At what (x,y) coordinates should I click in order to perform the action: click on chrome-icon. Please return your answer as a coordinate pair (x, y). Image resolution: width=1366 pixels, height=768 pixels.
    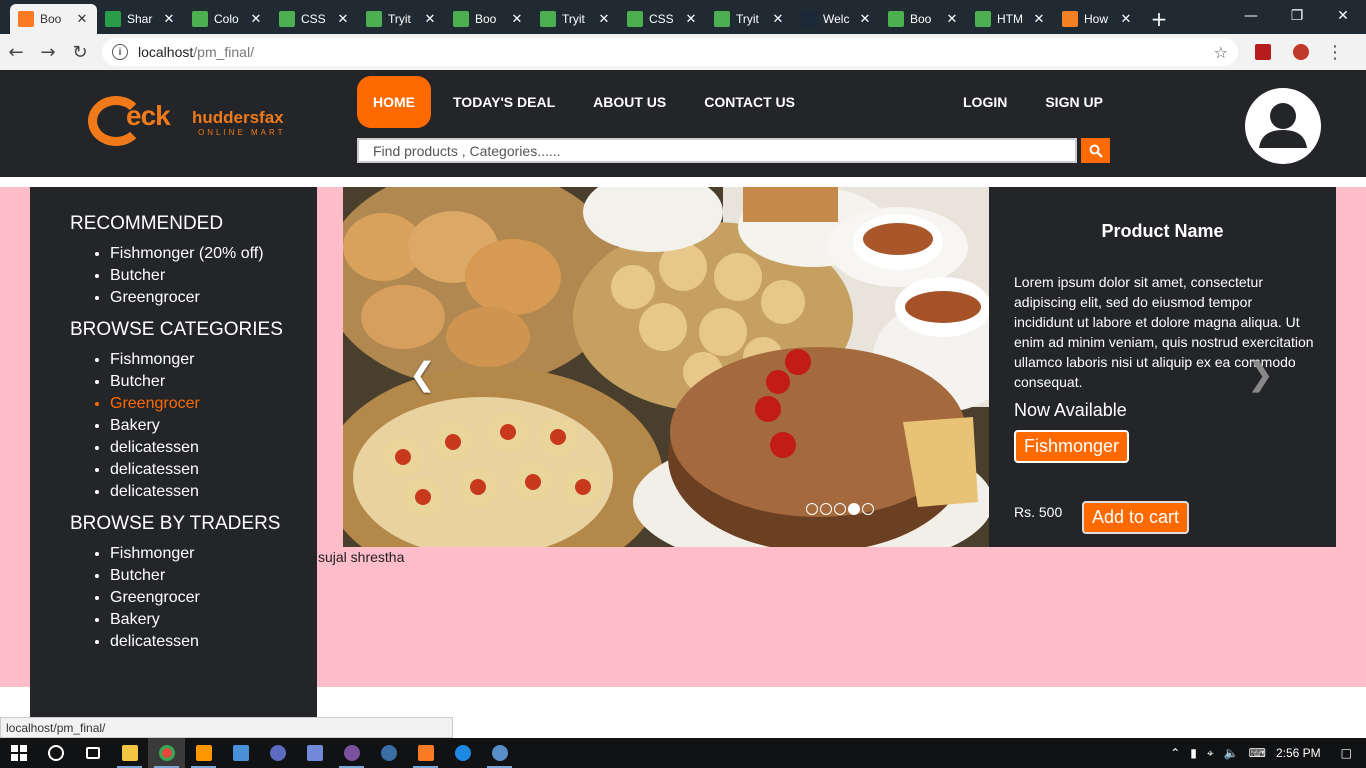
    Looking at the image, I should click on (166, 753).